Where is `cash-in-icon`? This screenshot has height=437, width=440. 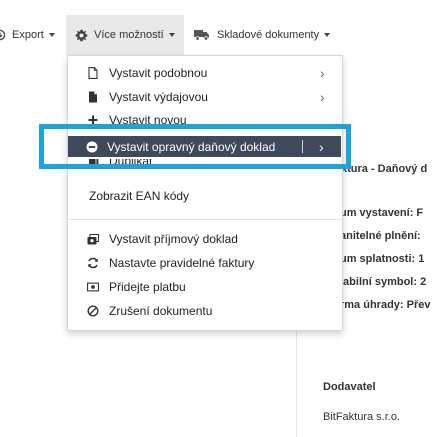
cash-in-icon is located at coordinates (93, 239).